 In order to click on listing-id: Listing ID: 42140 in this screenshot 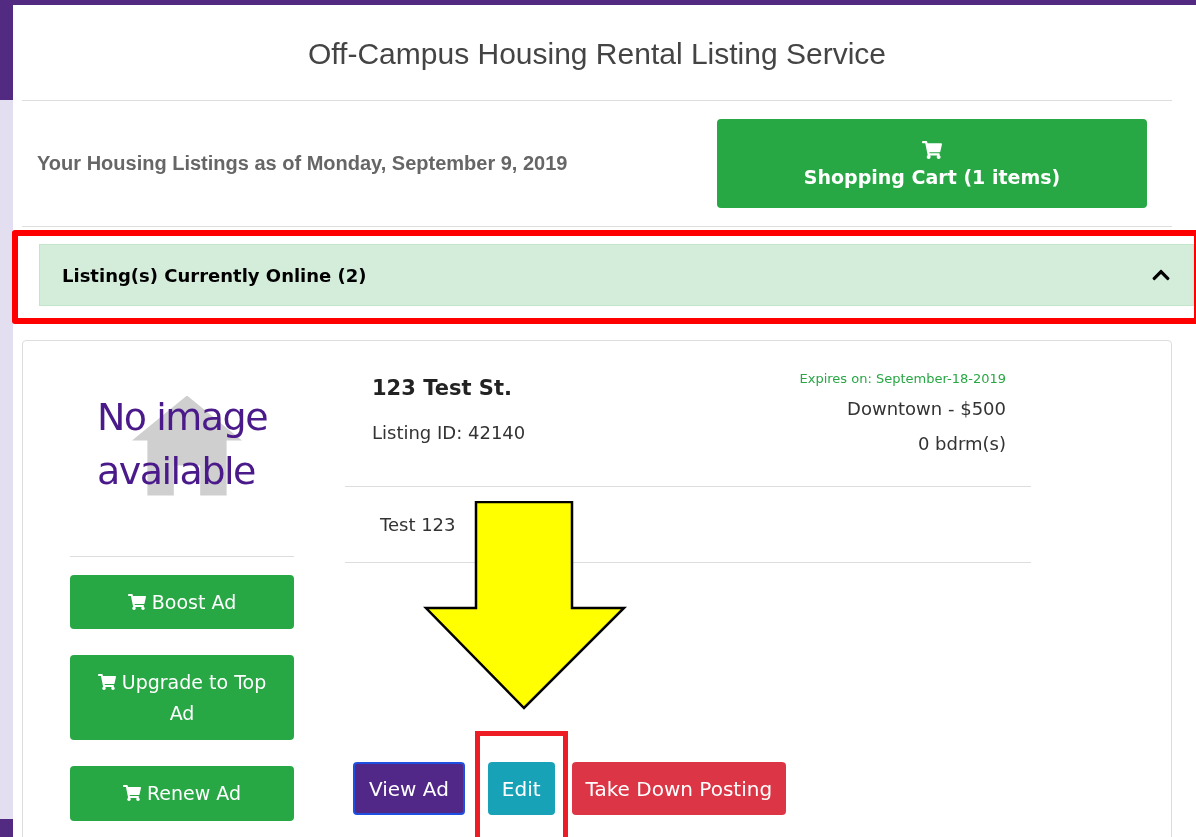, I will do `click(449, 432)`.